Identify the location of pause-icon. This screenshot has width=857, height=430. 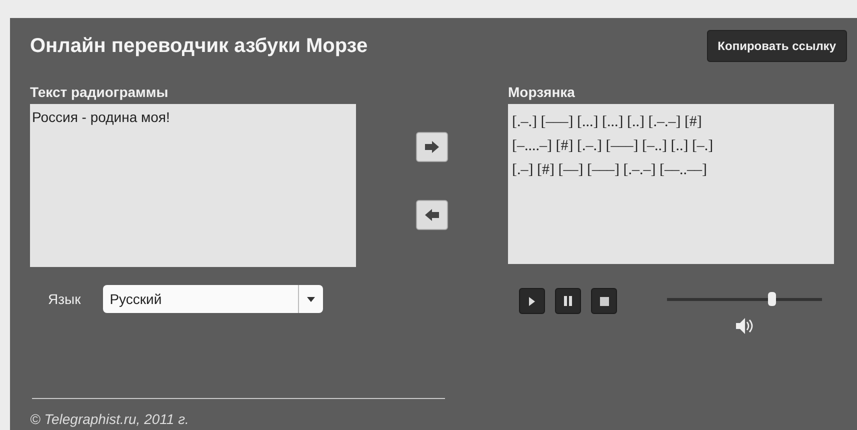
(568, 301).